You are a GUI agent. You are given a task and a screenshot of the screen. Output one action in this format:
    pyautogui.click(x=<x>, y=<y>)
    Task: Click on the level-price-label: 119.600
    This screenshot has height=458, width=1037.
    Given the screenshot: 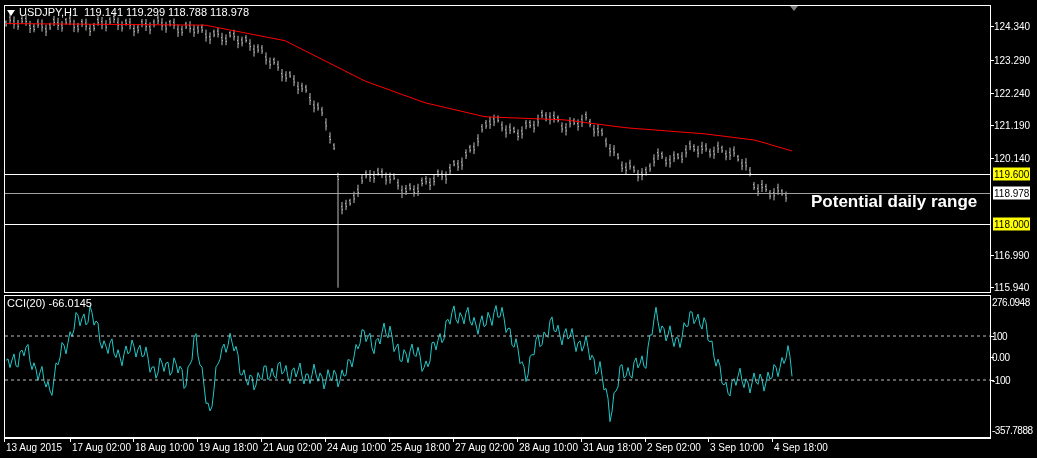 What is the action you would take?
    pyautogui.click(x=1012, y=174)
    